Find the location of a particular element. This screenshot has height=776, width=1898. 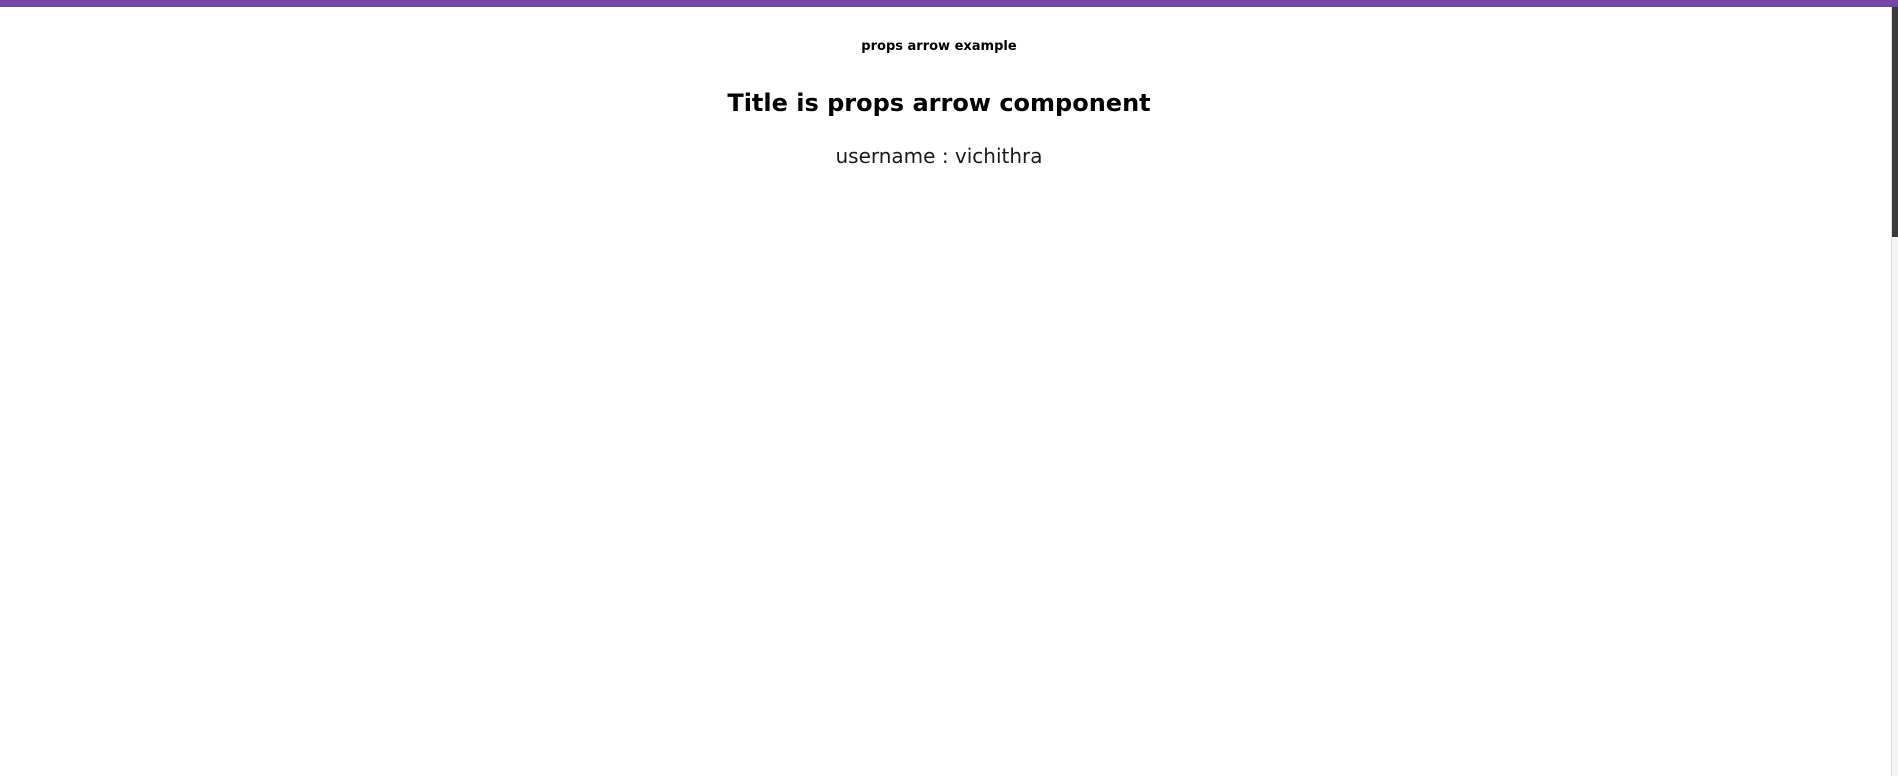

app-heading: props arrow example is located at coordinates (939, 46).